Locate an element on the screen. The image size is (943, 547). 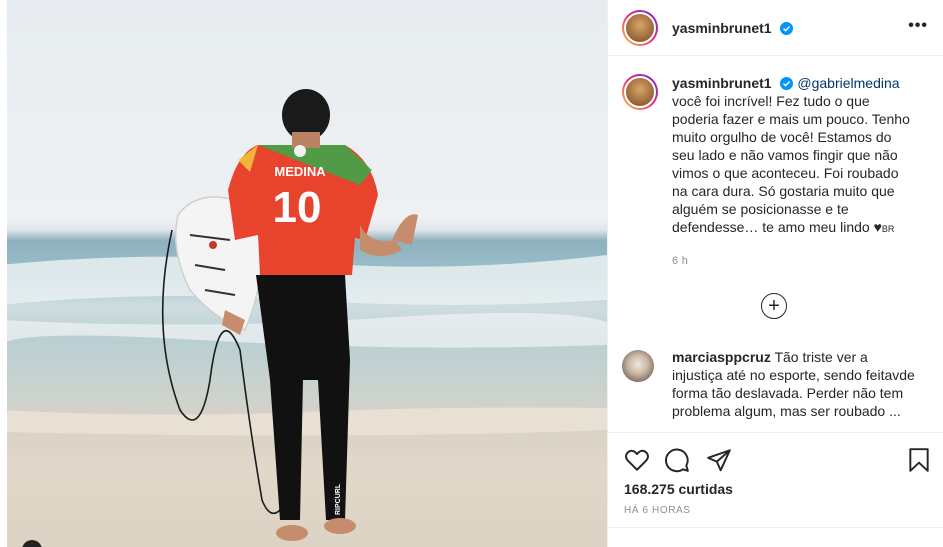
add-comment-divider is located at coordinates (775, 527).